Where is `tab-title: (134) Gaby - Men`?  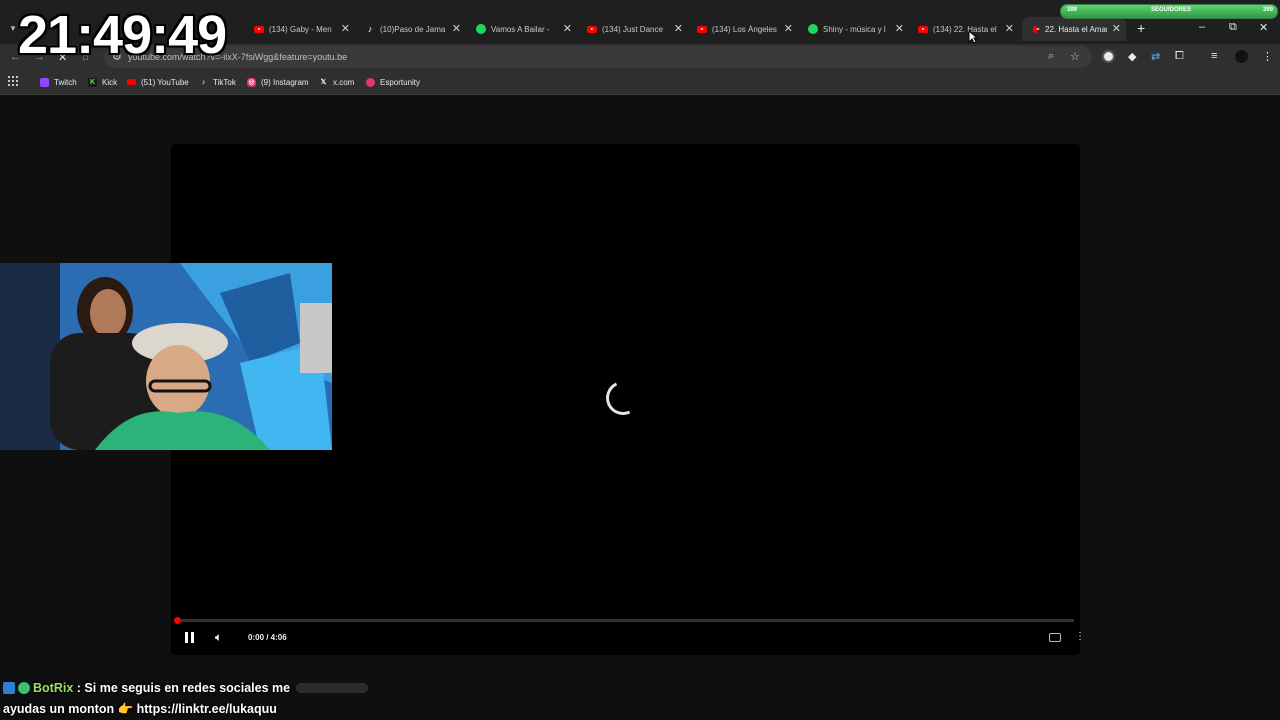
tab-title: (134) Gaby - Men is located at coordinates (300, 29).